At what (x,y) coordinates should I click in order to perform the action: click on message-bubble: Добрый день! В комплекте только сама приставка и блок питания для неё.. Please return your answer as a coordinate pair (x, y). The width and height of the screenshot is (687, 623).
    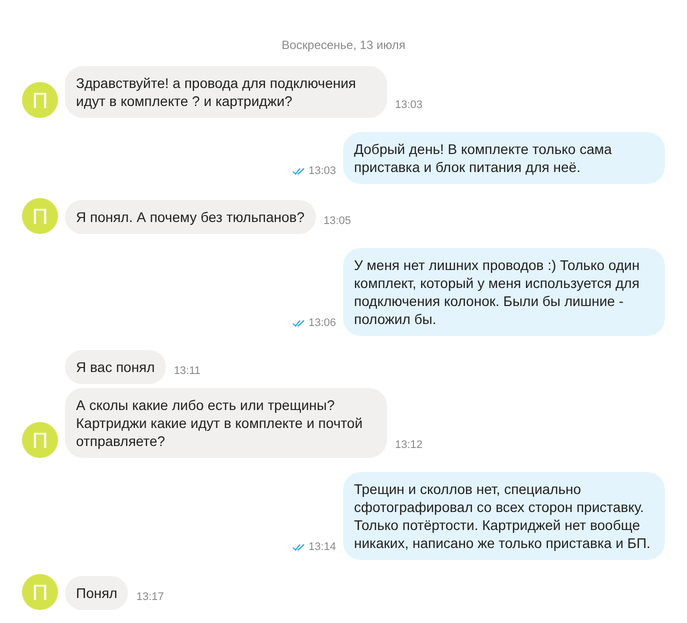
    Looking at the image, I should click on (504, 158).